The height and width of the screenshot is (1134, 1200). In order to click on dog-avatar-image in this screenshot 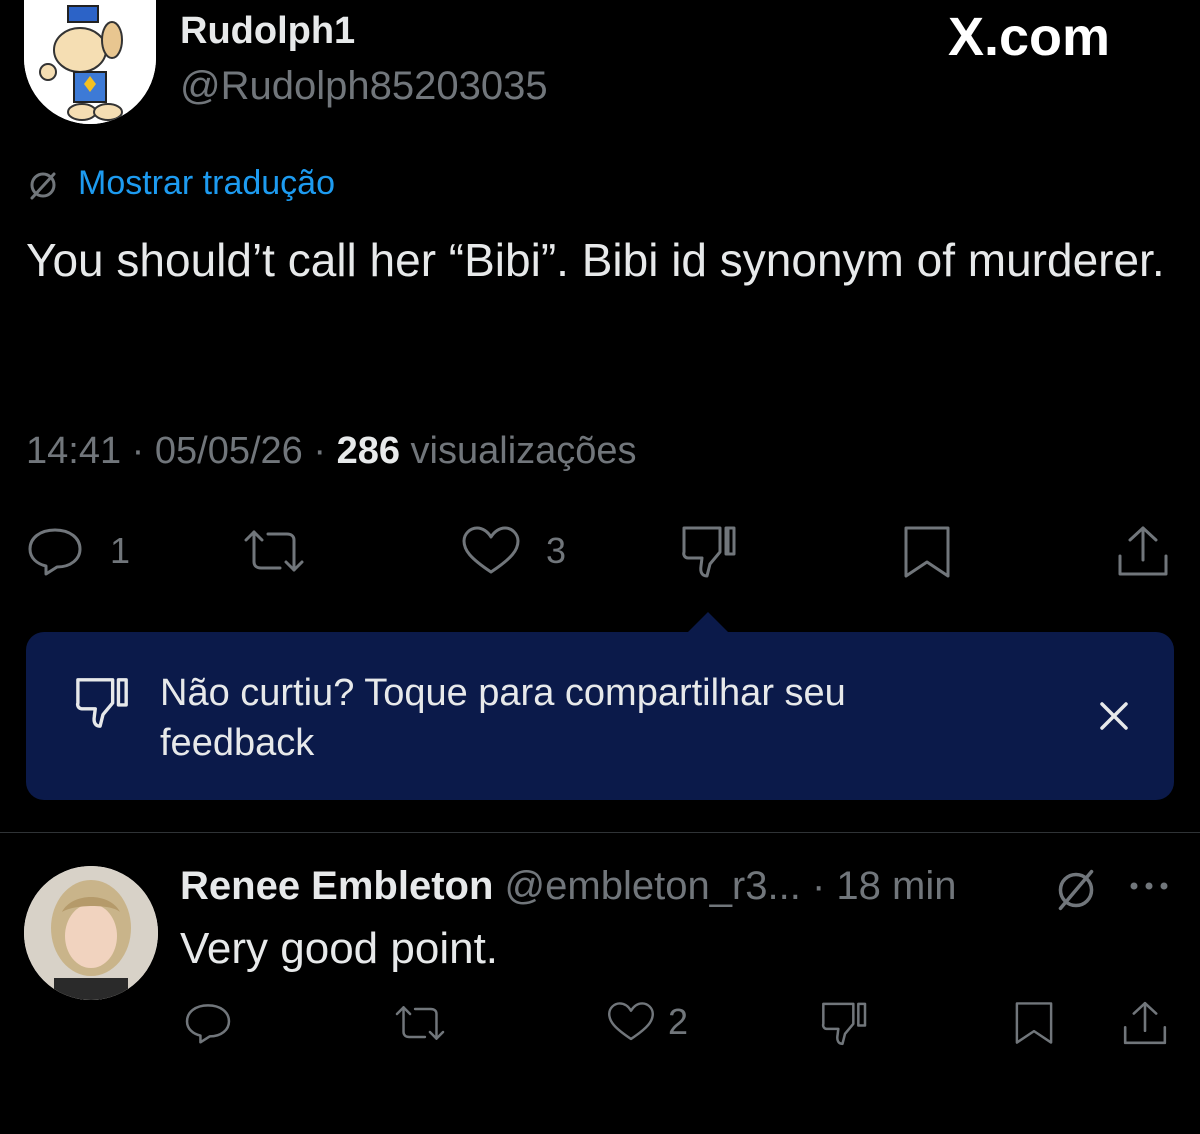, I will do `click(90, 62)`.